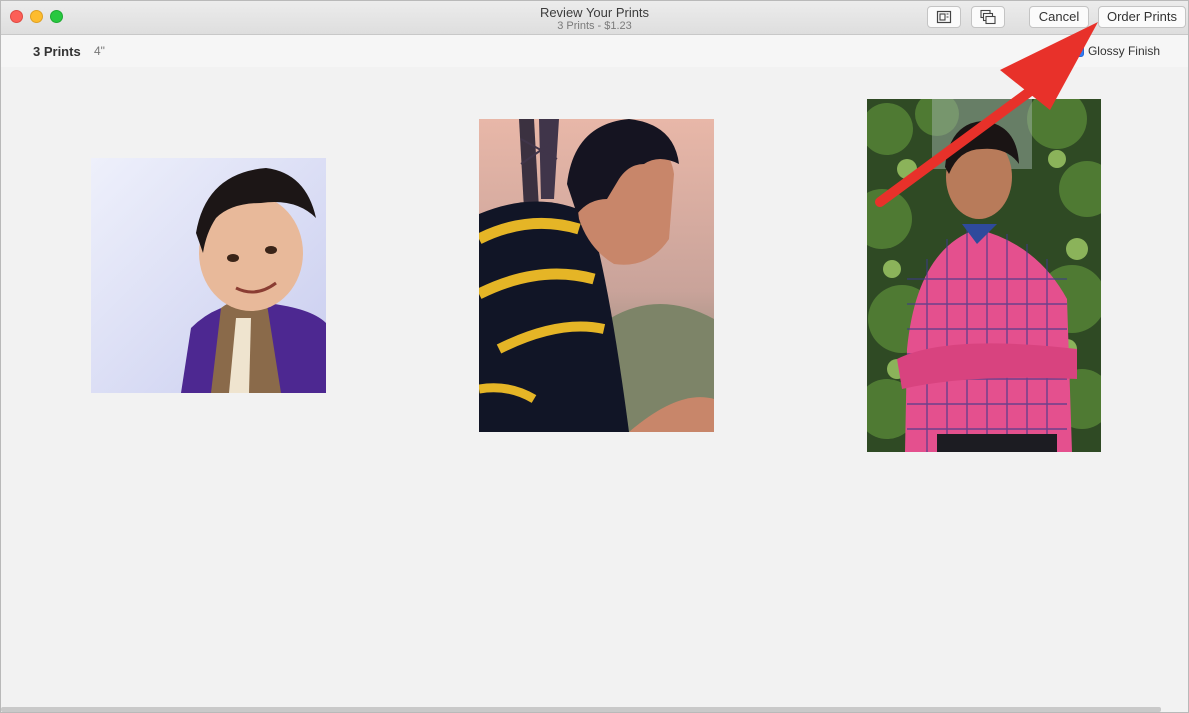 The width and height of the screenshot is (1189, 713). Describe the element at coordinates (1142, 17) in the screenshot. I see `order-prints-button: Order Prints` at that location.